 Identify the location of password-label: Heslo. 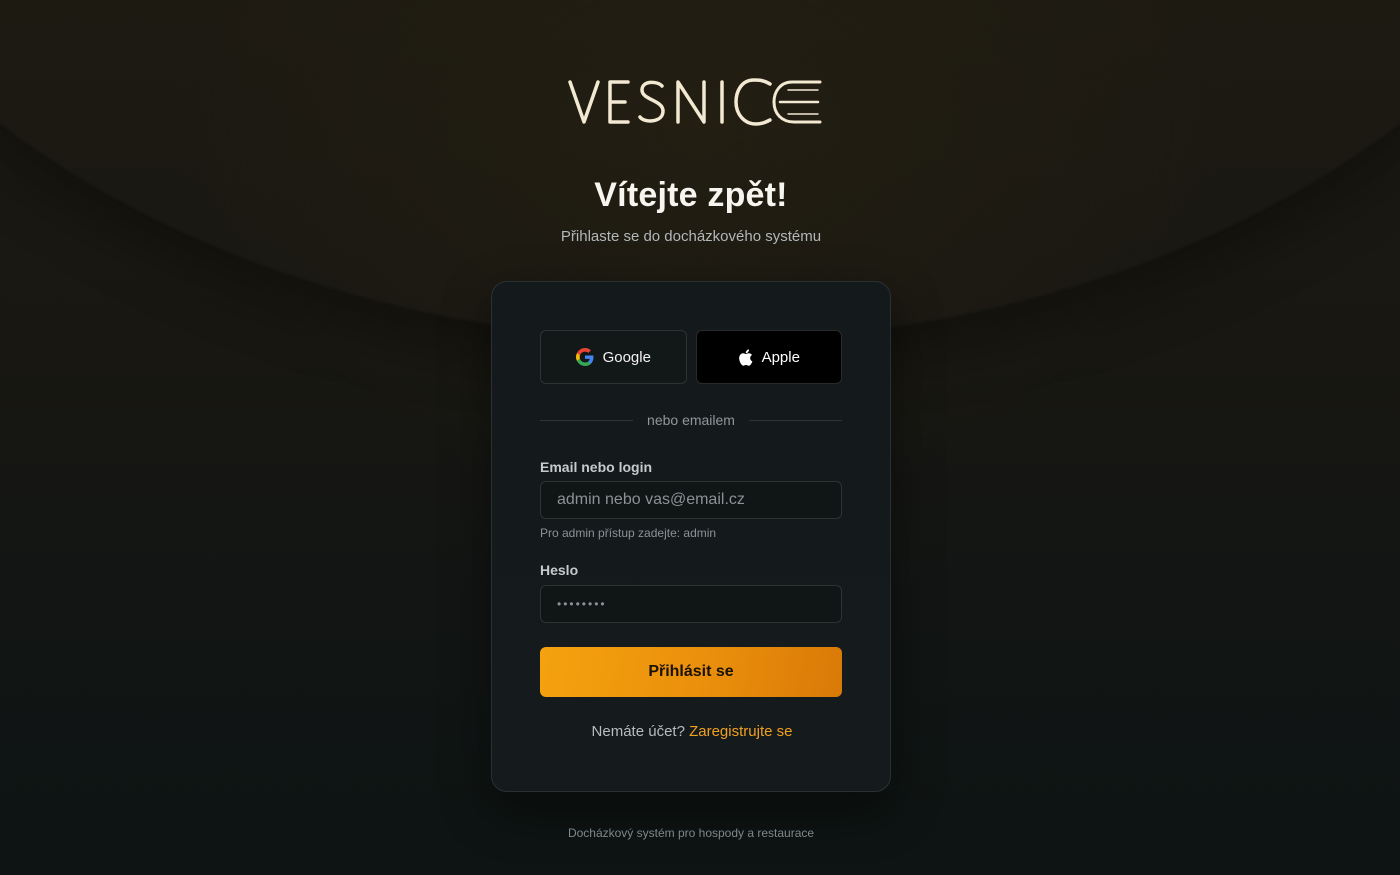
(559, 570).